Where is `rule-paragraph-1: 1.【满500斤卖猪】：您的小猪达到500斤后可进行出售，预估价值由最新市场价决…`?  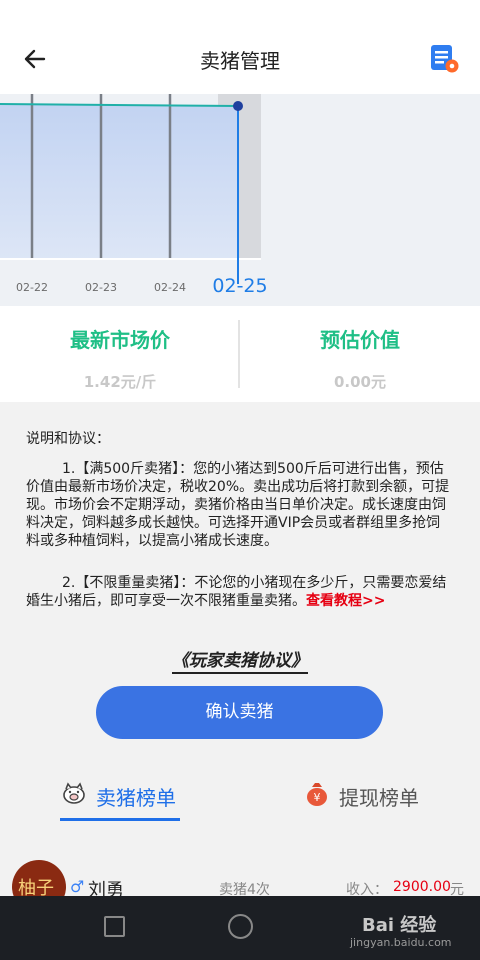 rule-paragraph-1: 1.【满500斤卖猪】：您的小猪达到500斤后可进行出售，预估价值由最新市场价决… is located at coordinates (239, 505).